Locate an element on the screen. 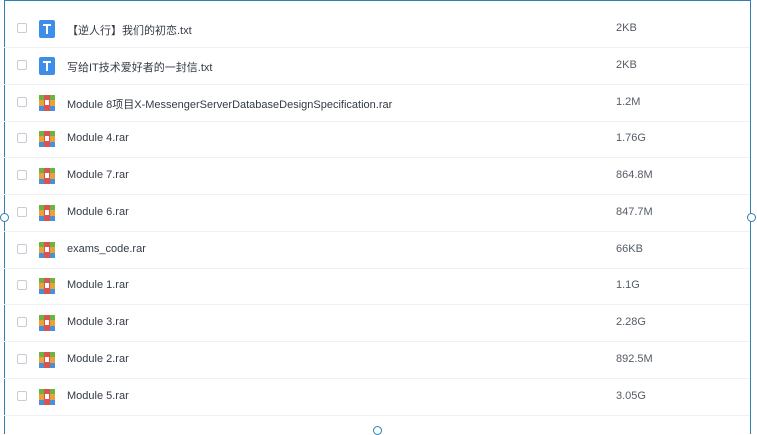 The height and width of the screenshot is (435, 757). file-size: 1.2M is located at coordinates (628, 102).